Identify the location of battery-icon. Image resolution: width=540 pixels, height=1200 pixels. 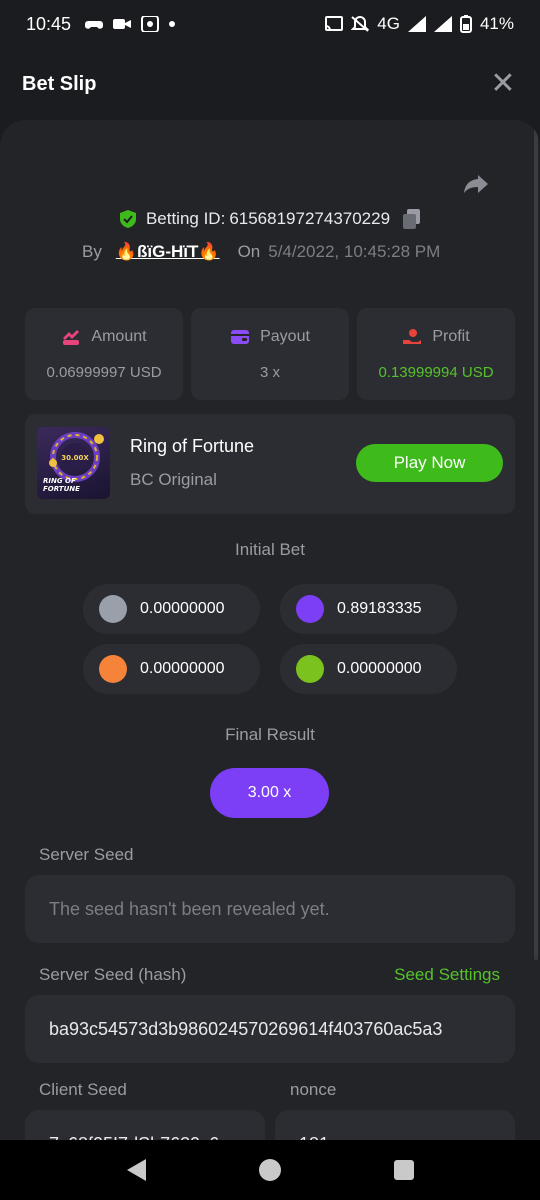
(465, 24).